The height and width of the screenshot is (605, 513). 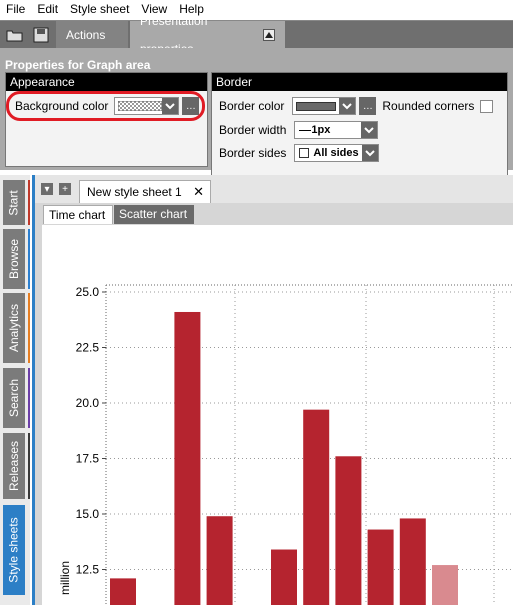 What do you see at coordinates (88, 459) in the screenshot?
I see `y-tick-label: 17.5` at bounding box center [88, 459].